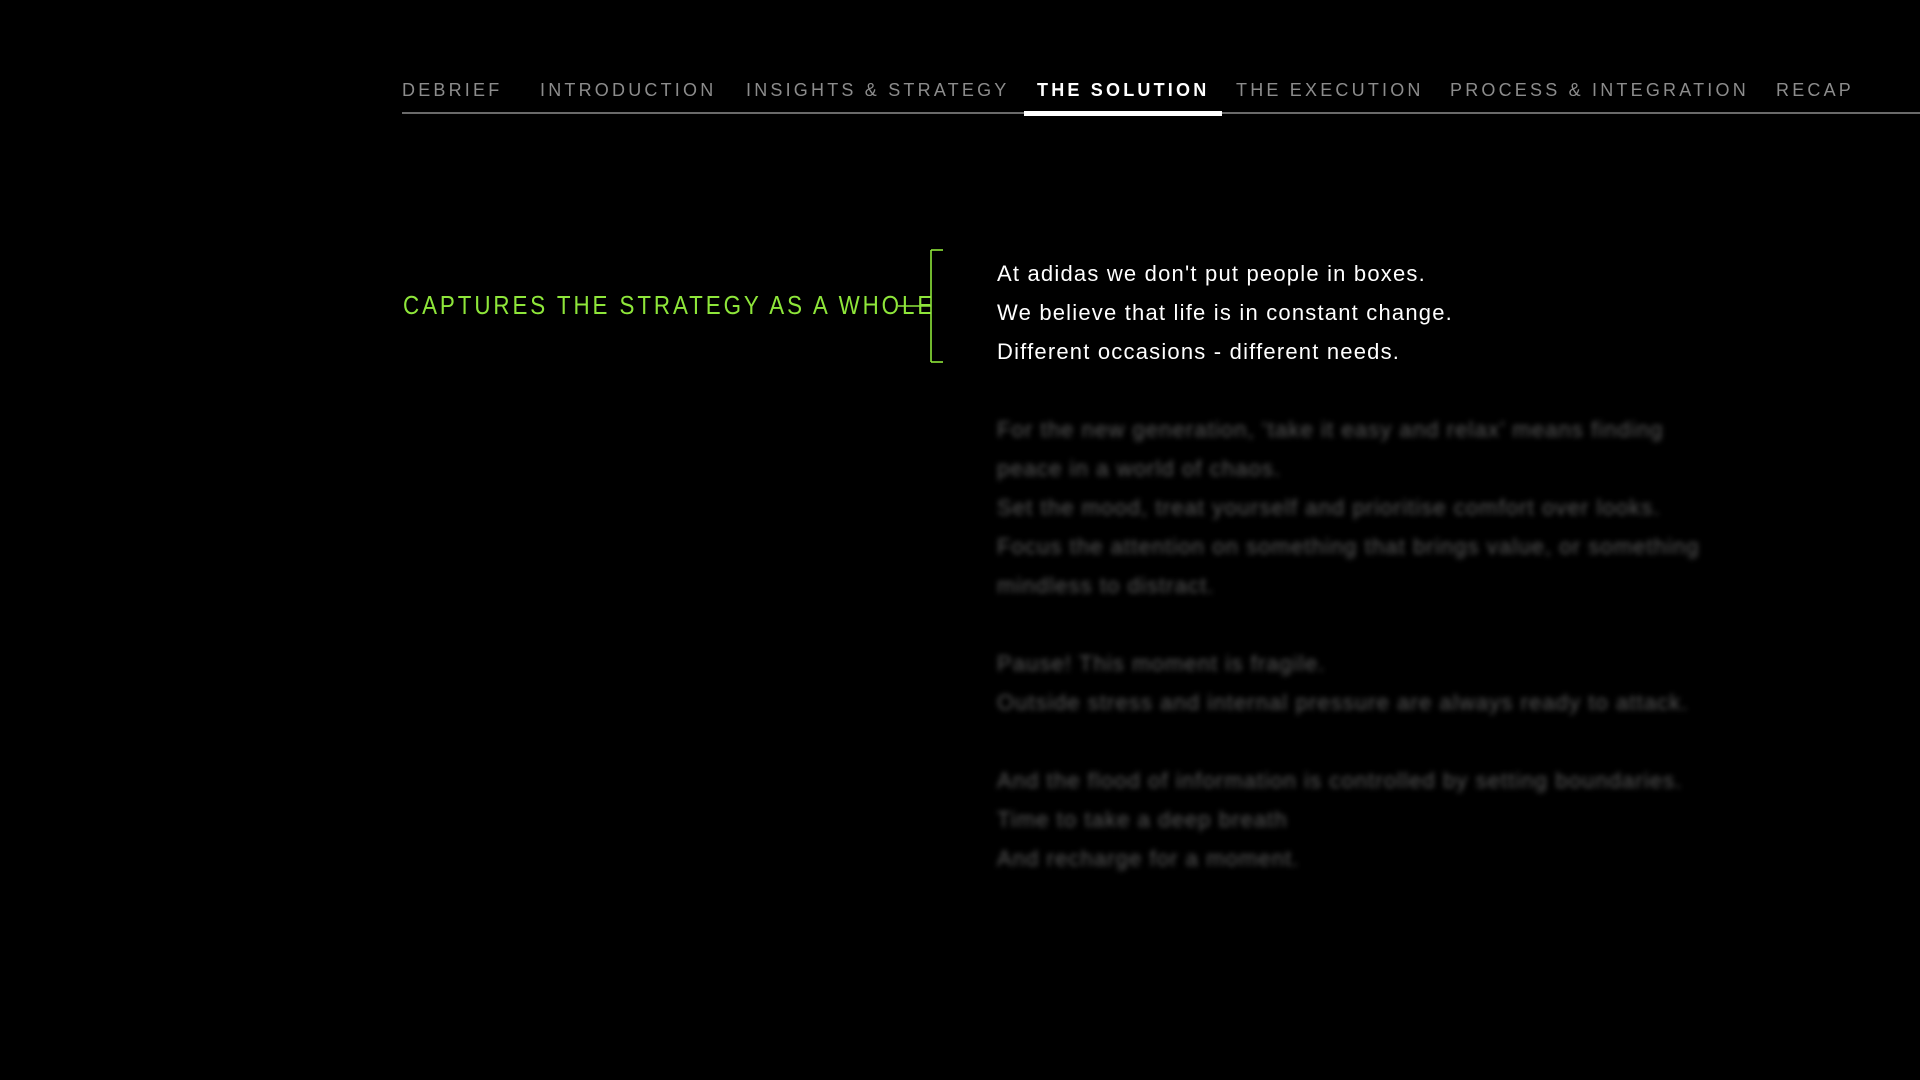  Describe the element at coordinates (1123, 113) in the screenshot. I see `active-tab-indicator` at that location.